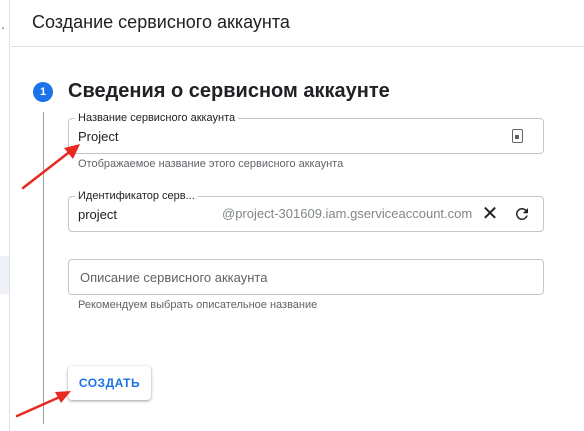 The image size is (584, 431). What do you see at coordinates (97, 214) in the screenshot?
I see `service-account-id-value: project` at bounding box center [97, 214].